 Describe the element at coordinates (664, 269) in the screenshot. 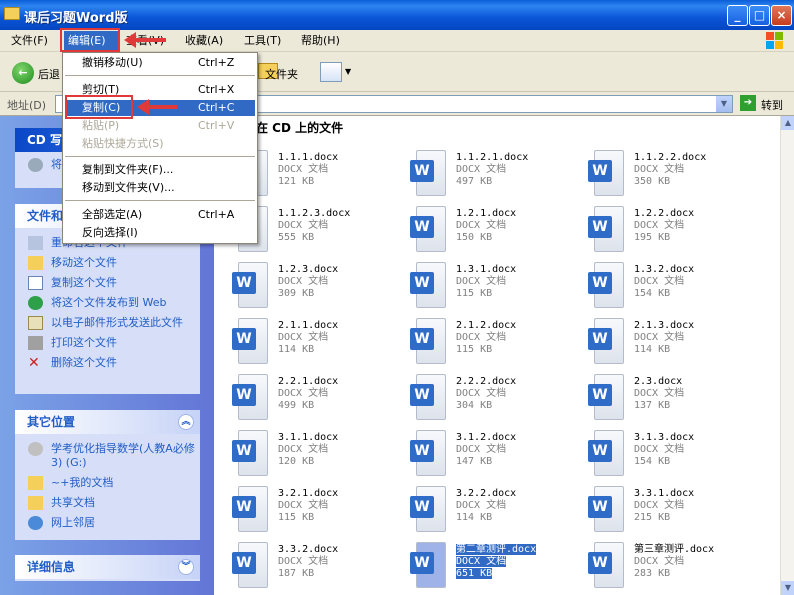

I see `file-name: 1.3.2.docx` at that location.